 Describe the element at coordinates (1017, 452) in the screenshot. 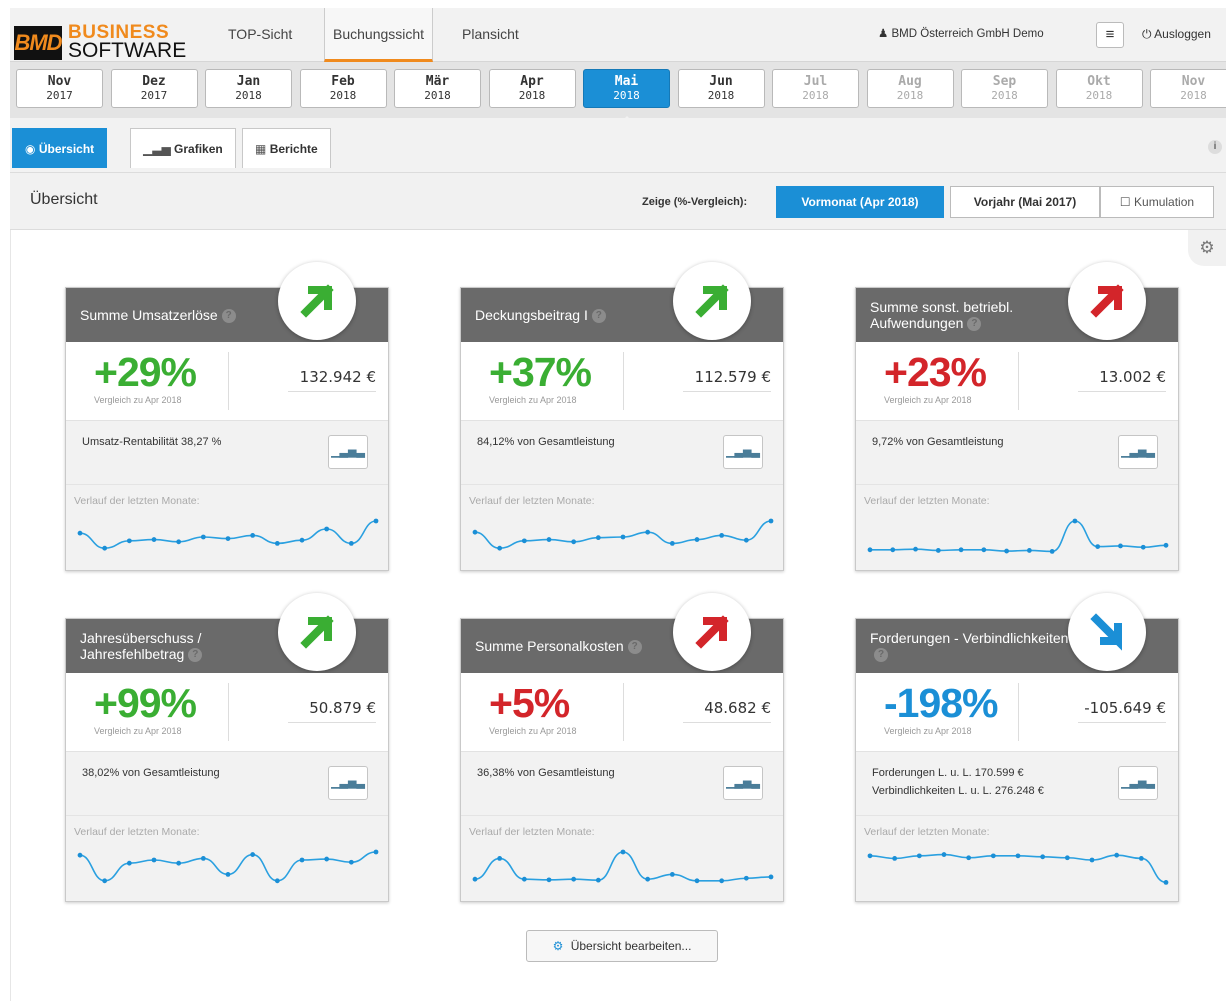

I see `kpi-detail: 9,72% von Gesamtleistung ▁▃▅▃` at that location.